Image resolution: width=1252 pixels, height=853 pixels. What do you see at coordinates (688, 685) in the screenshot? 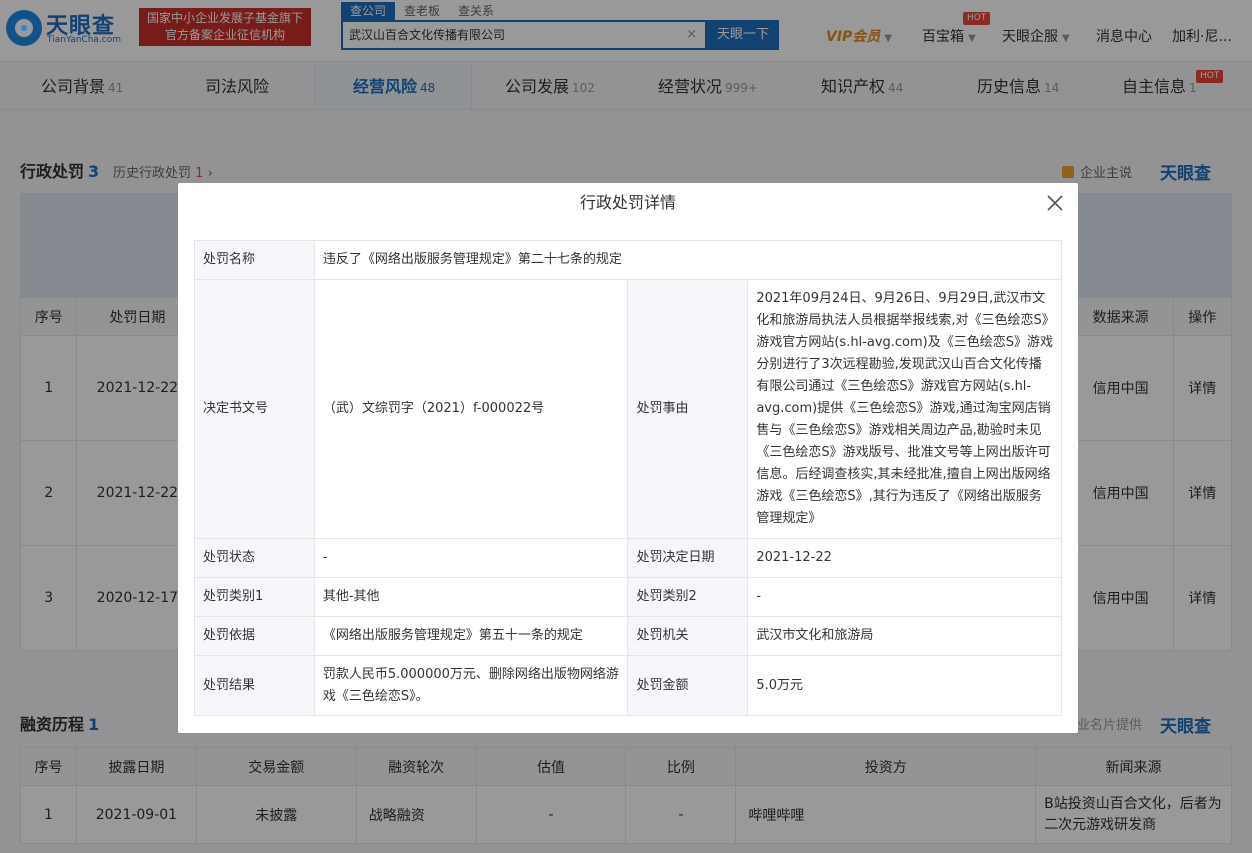
I see `detail-label: 处罚金额` at bounding box center [688, 685].